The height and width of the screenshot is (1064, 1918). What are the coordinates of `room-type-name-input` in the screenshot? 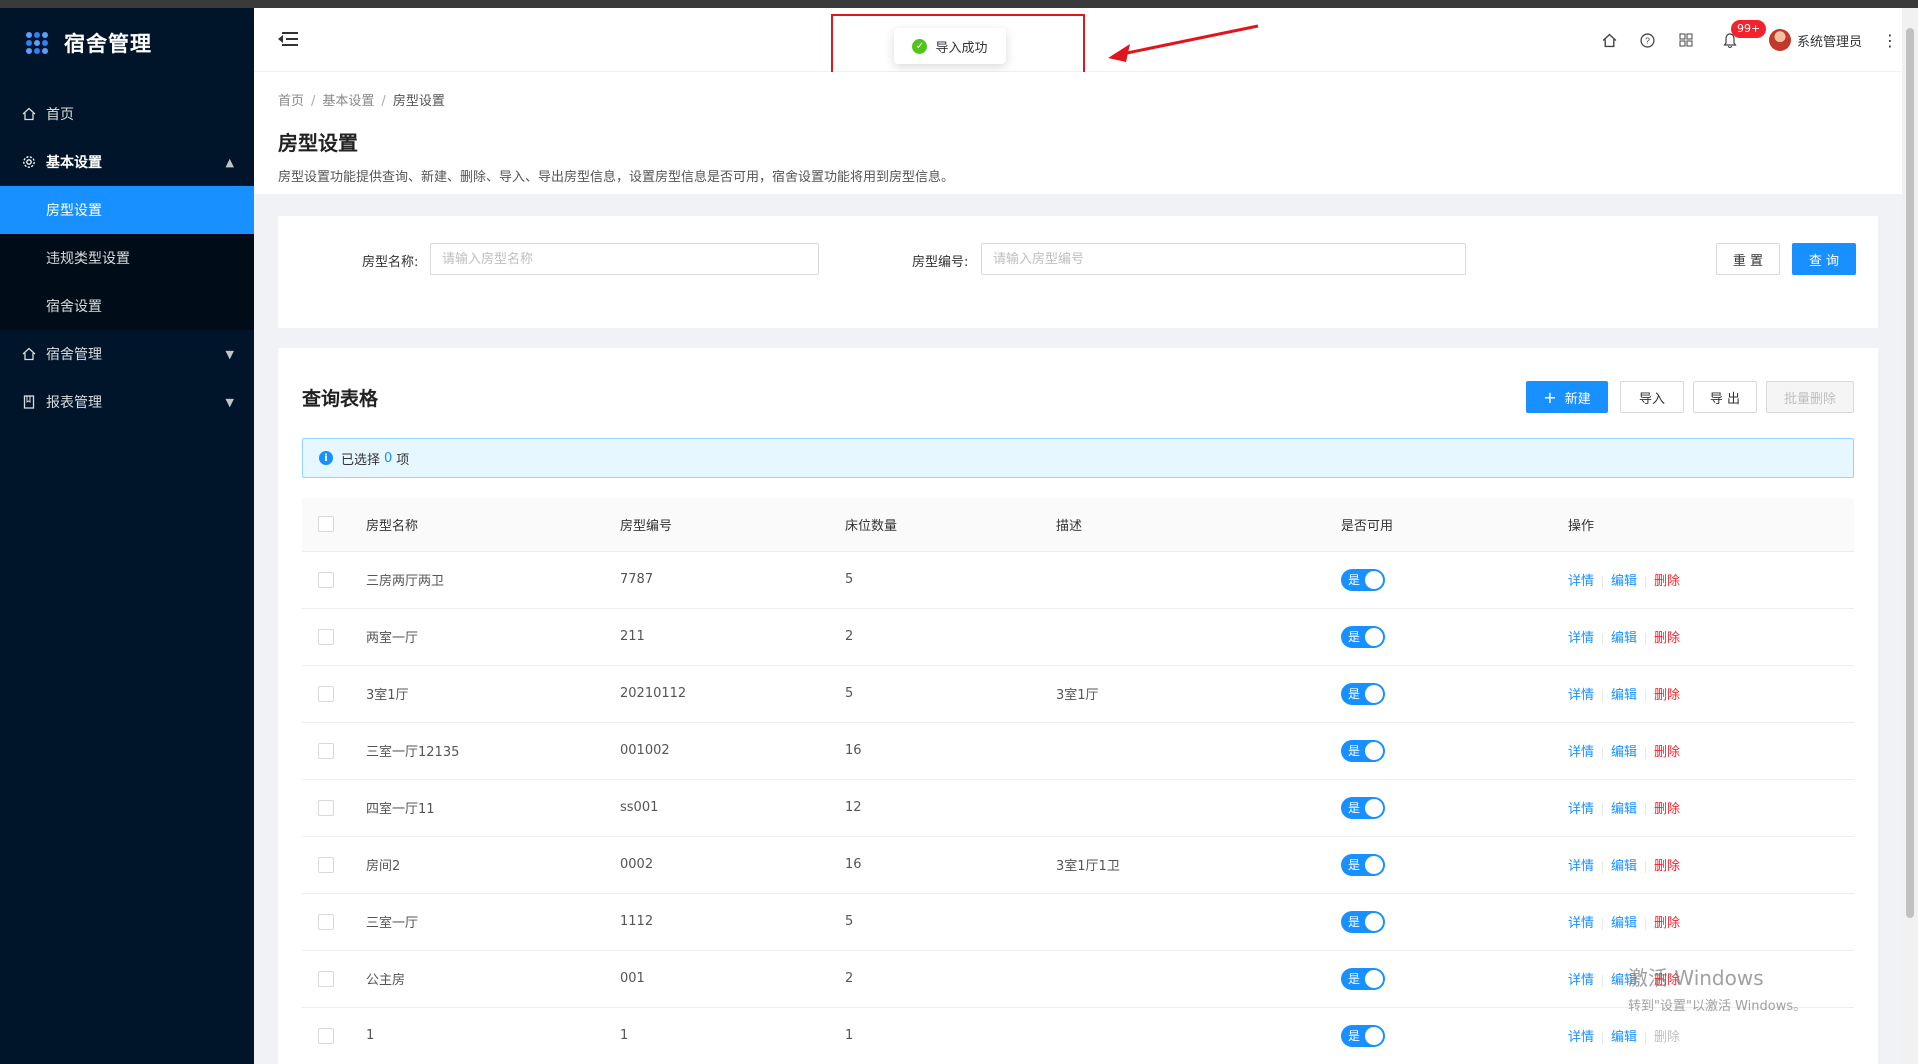 It's located at (624, 259).